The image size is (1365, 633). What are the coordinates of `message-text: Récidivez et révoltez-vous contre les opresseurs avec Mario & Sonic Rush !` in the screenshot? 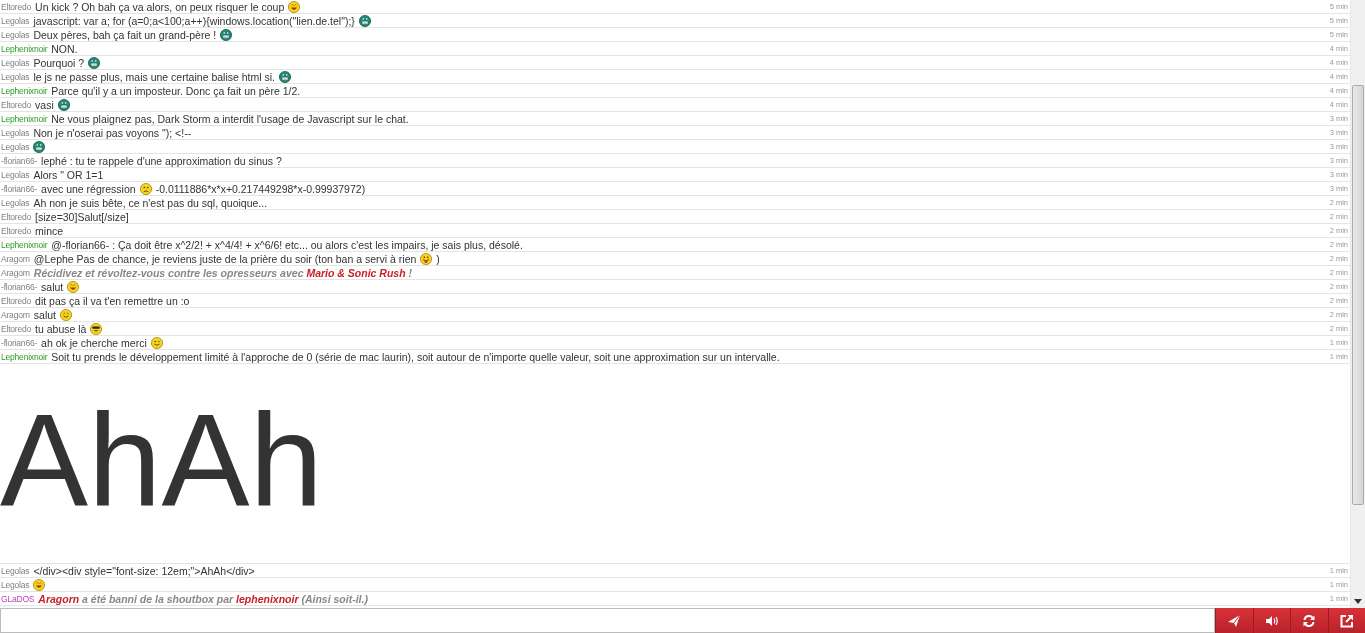 It's located at (222, 272).